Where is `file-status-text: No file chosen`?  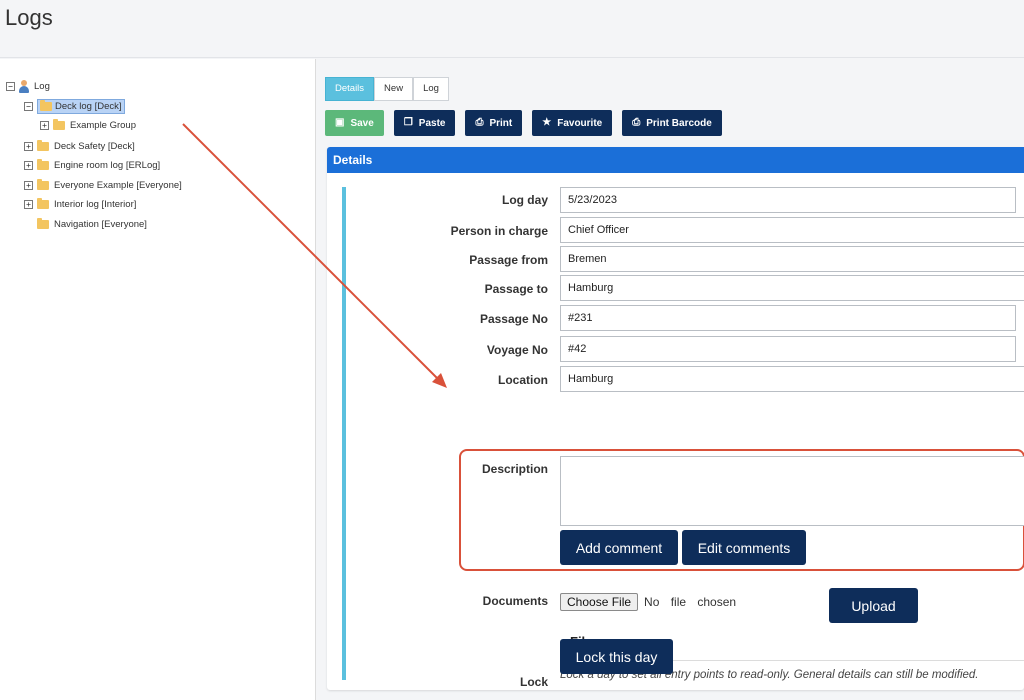
file-status-text: No file chosen is located at coordinates (690, 602).